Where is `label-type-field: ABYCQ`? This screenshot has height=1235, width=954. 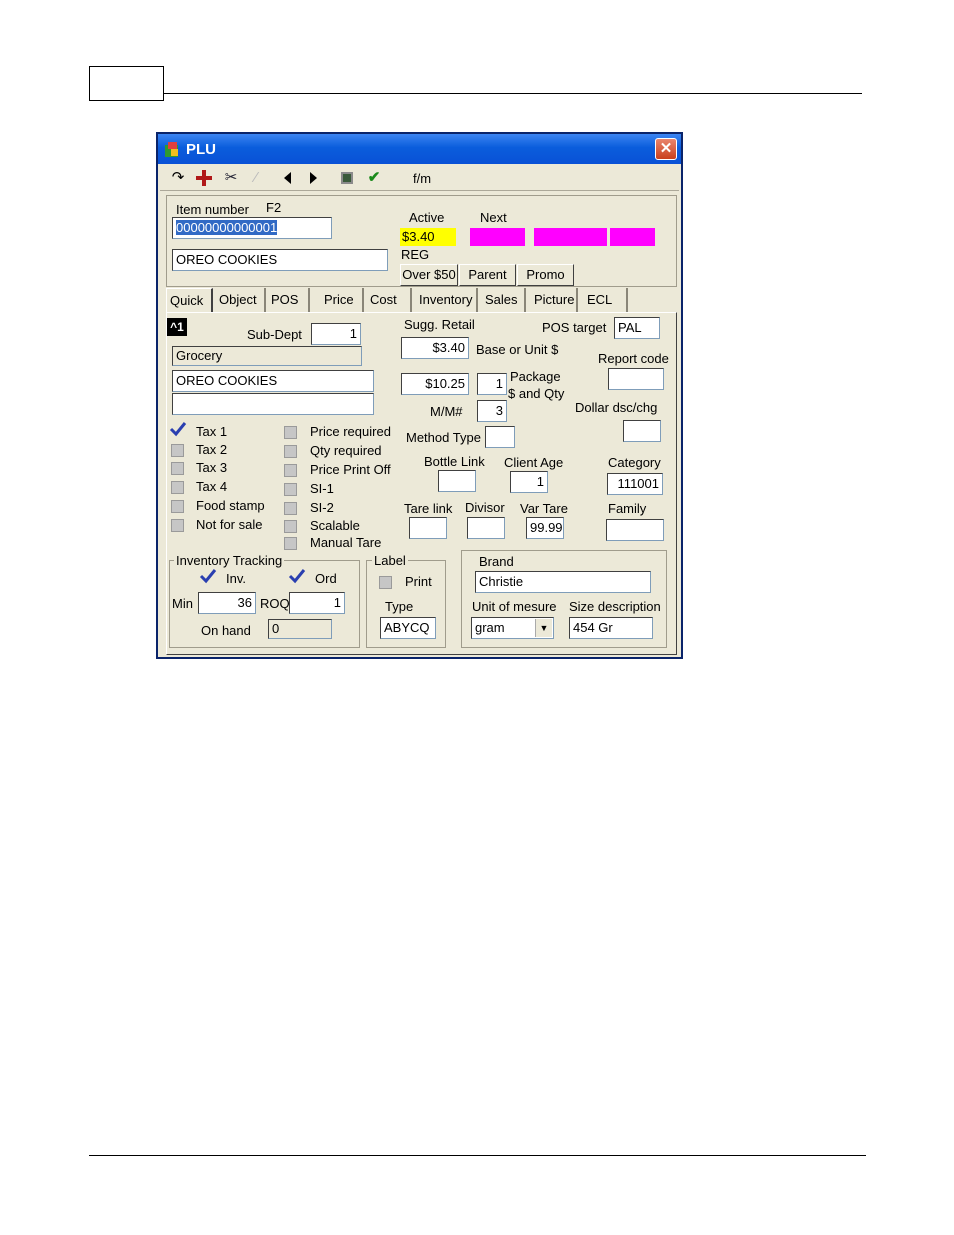
label-type-field: ABYCQ is located at coordinates (408, 628).